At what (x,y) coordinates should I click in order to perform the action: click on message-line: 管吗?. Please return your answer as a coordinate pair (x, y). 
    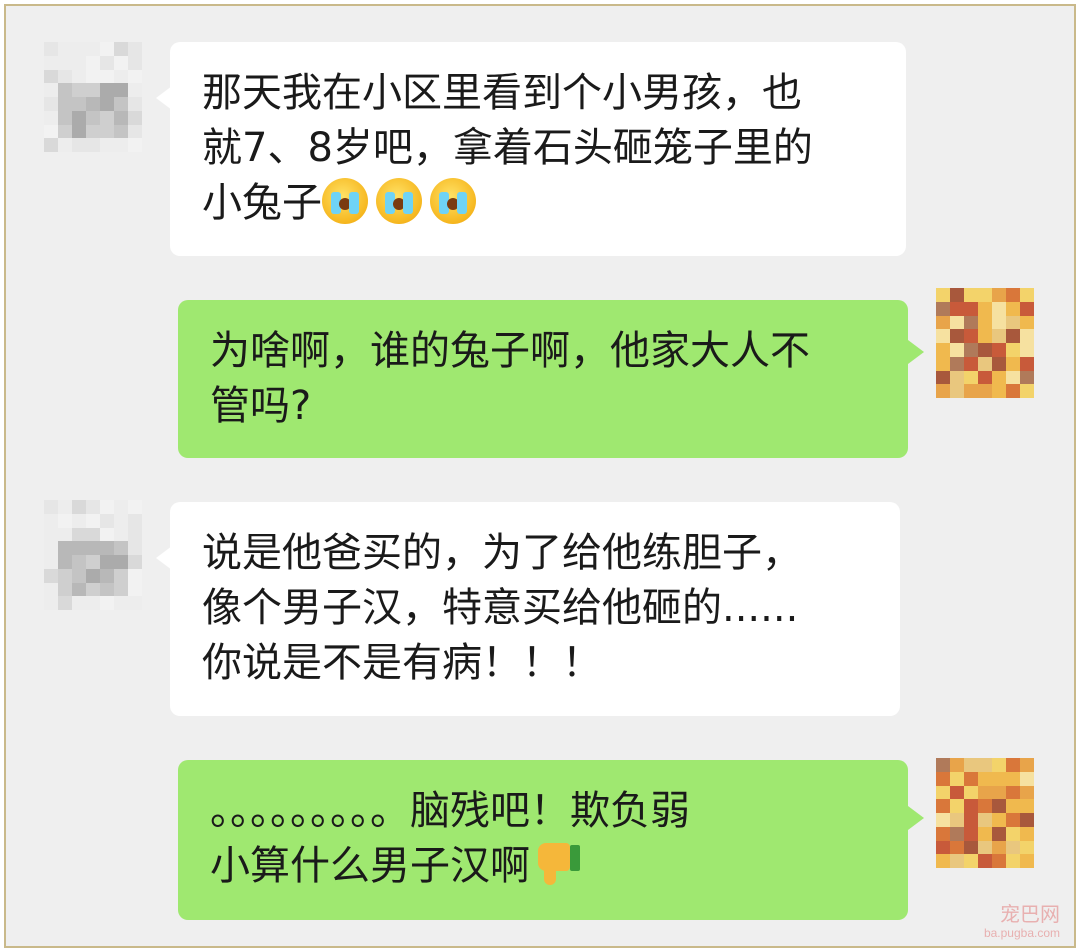
    Looking at the image, I should click on (261, 406).